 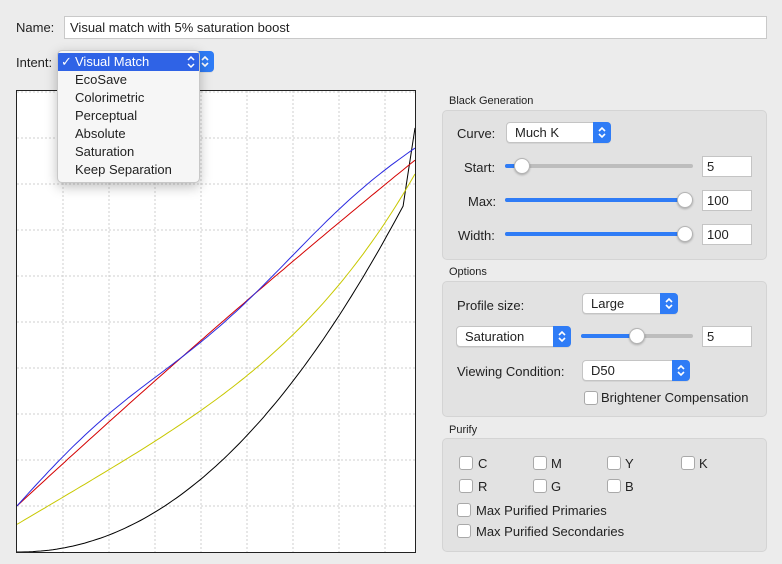 I want to click on profile-size-popup: Large, so click(x=630, y=303).